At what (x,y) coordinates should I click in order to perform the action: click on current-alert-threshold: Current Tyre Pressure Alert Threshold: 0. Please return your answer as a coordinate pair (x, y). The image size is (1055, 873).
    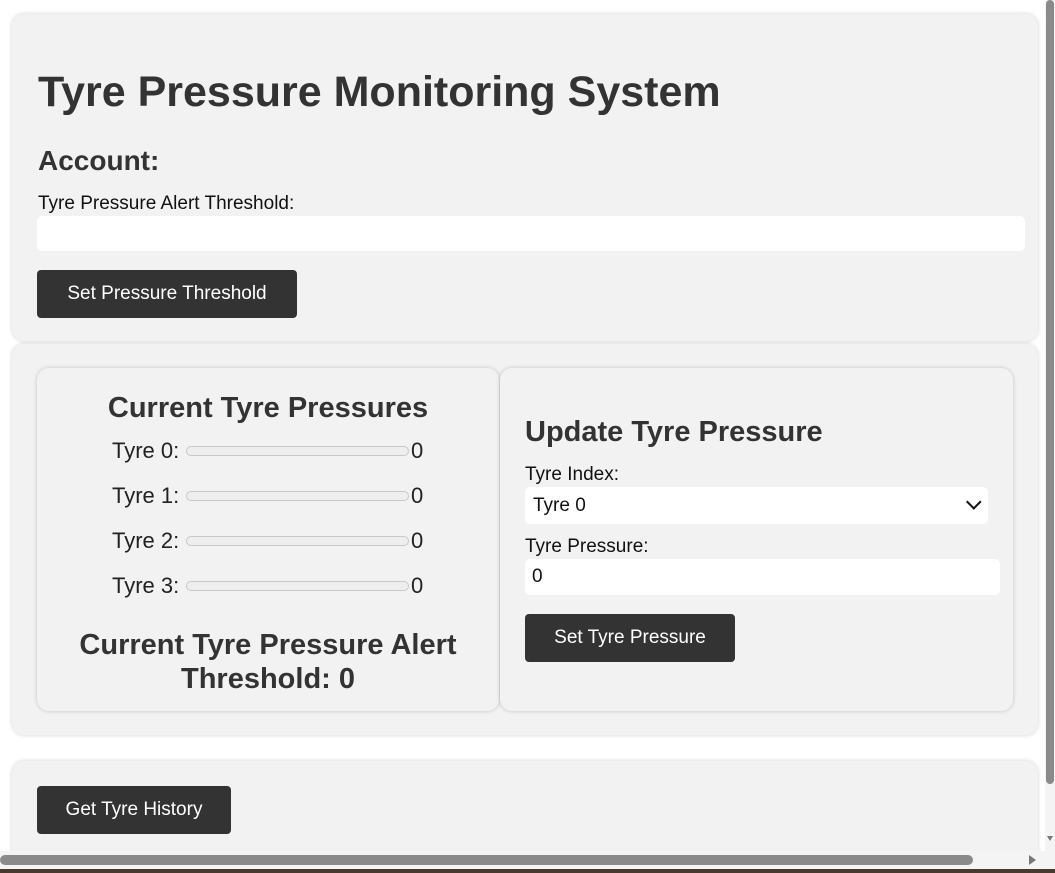
    Looking at the image, I should click on (268, 662).